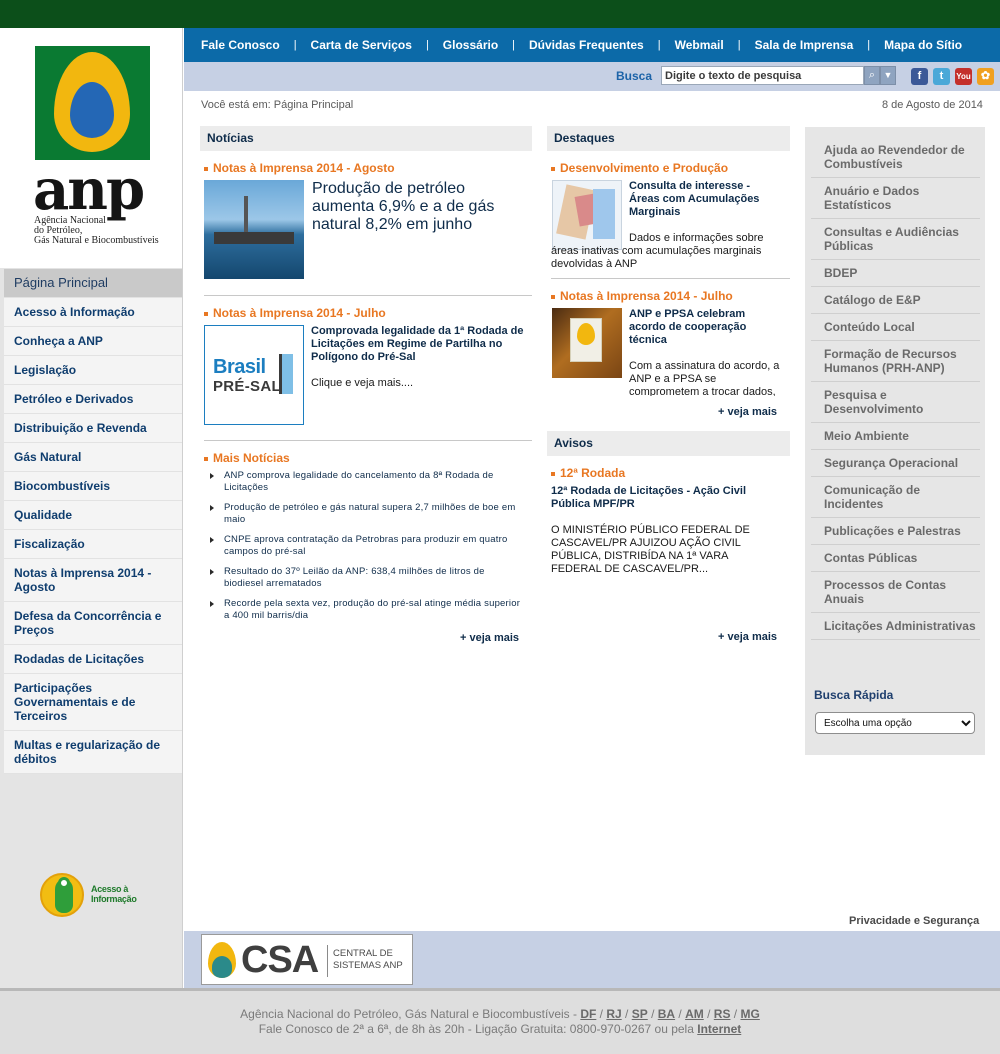 The image size is (1000, 1054). I want to click on right-menu-item-comunicacao: Comunicação de Incidentes, so click(895, 497).